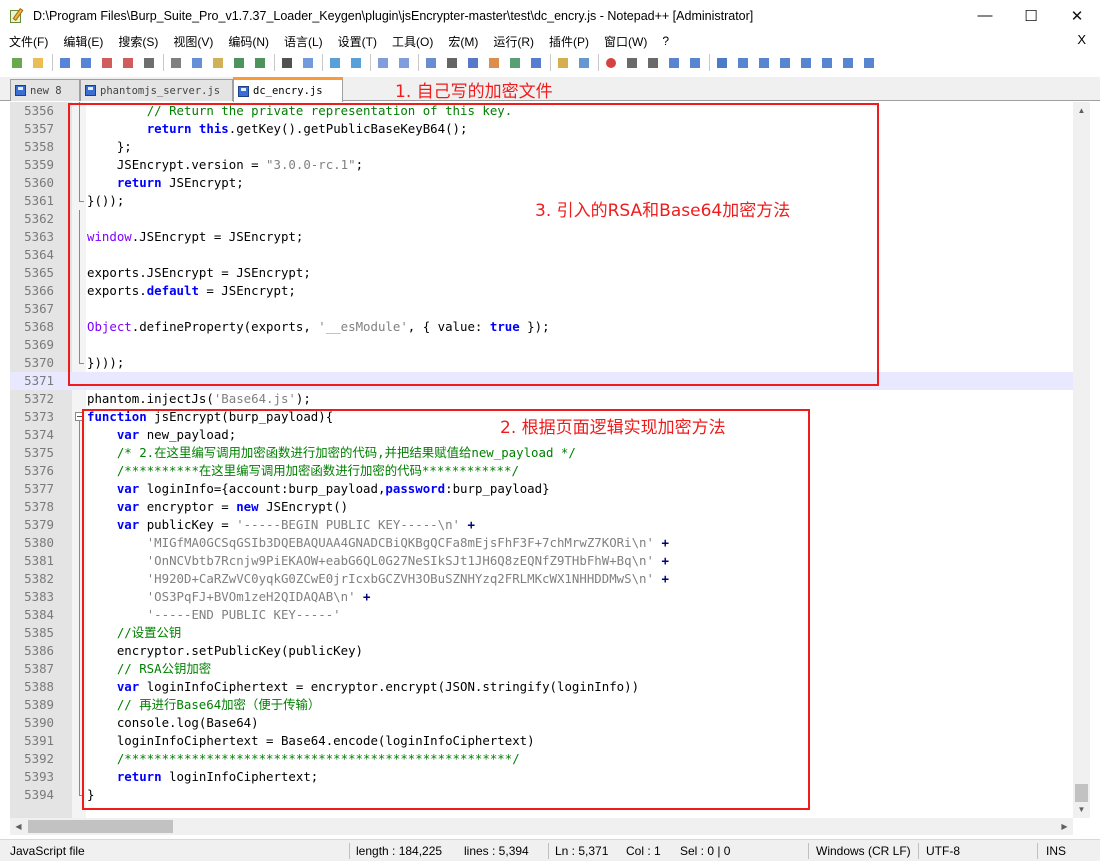 This screenshot has width=1100, height=868. What do you see at coordinates (541, 399) in the screenshot?
I see `code-line: 5372 phantom.injectJs('Base64.js');` at bounding box center [541, 399].